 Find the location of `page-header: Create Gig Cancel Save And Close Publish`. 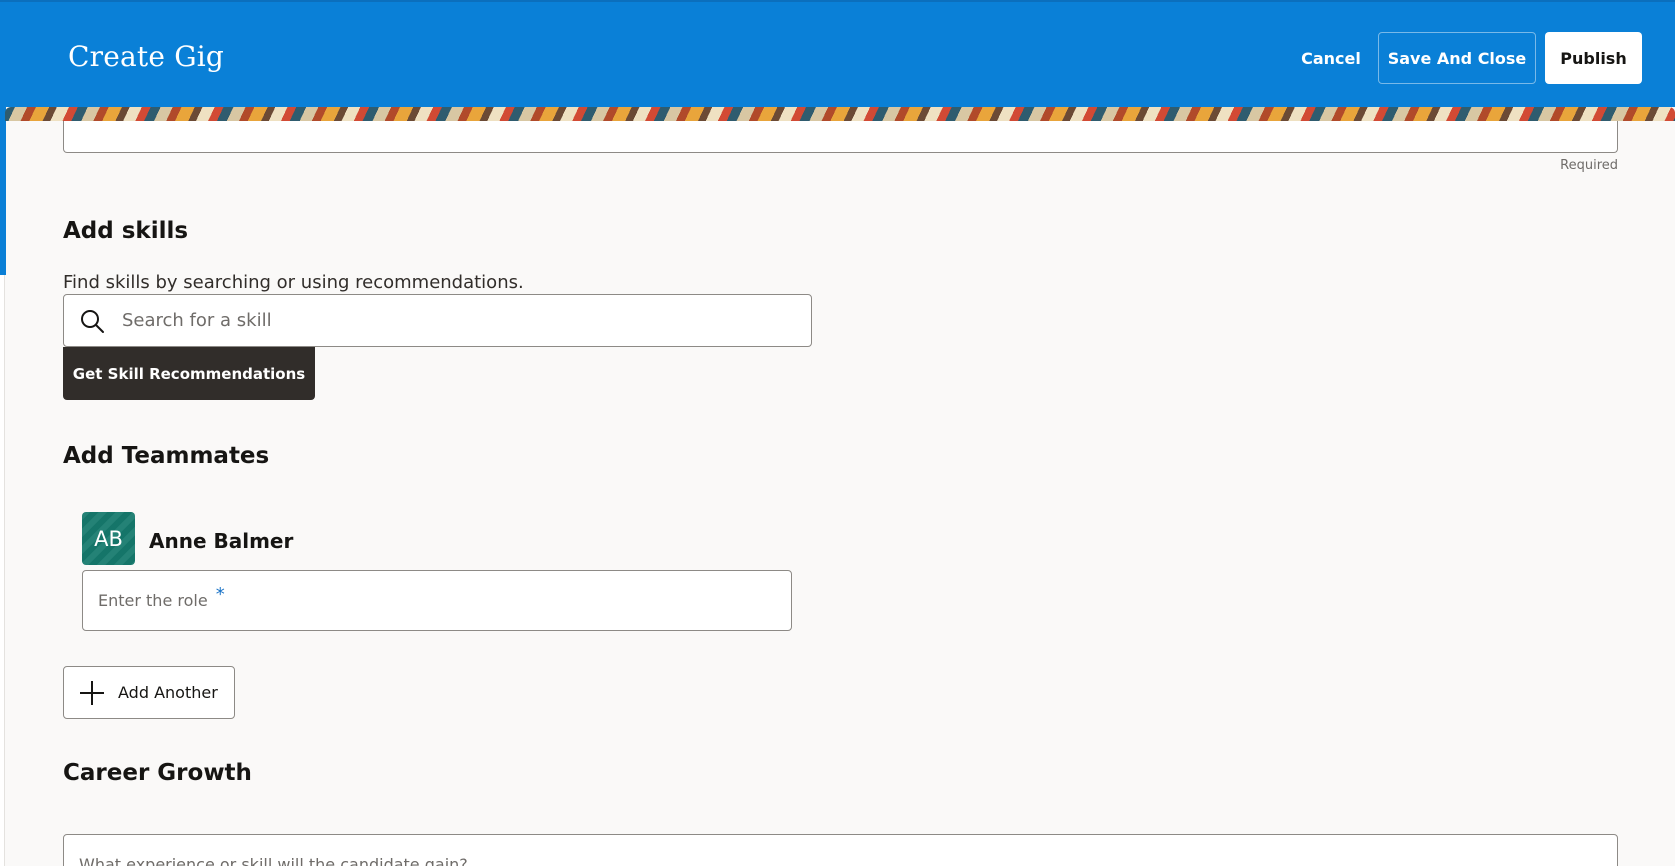

page-header: Create Gig Cancel Save And Close Publish is located at coordinates (837, 53).